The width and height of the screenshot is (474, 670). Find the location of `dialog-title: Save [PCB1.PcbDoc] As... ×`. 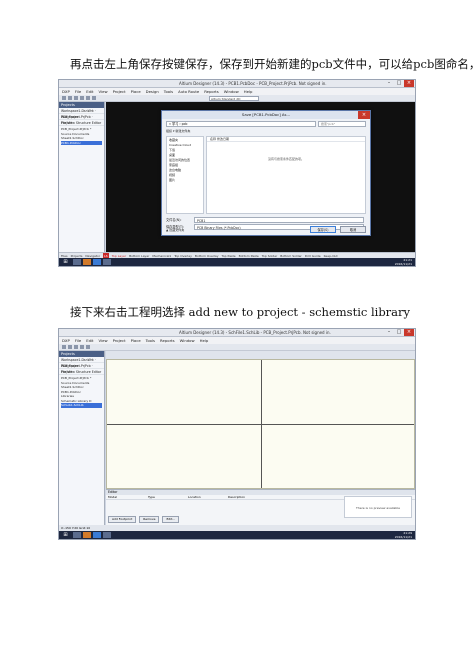

dialog-title: Save [PCB1.PcbDoc] As... × is located at coordinates (266, 115).